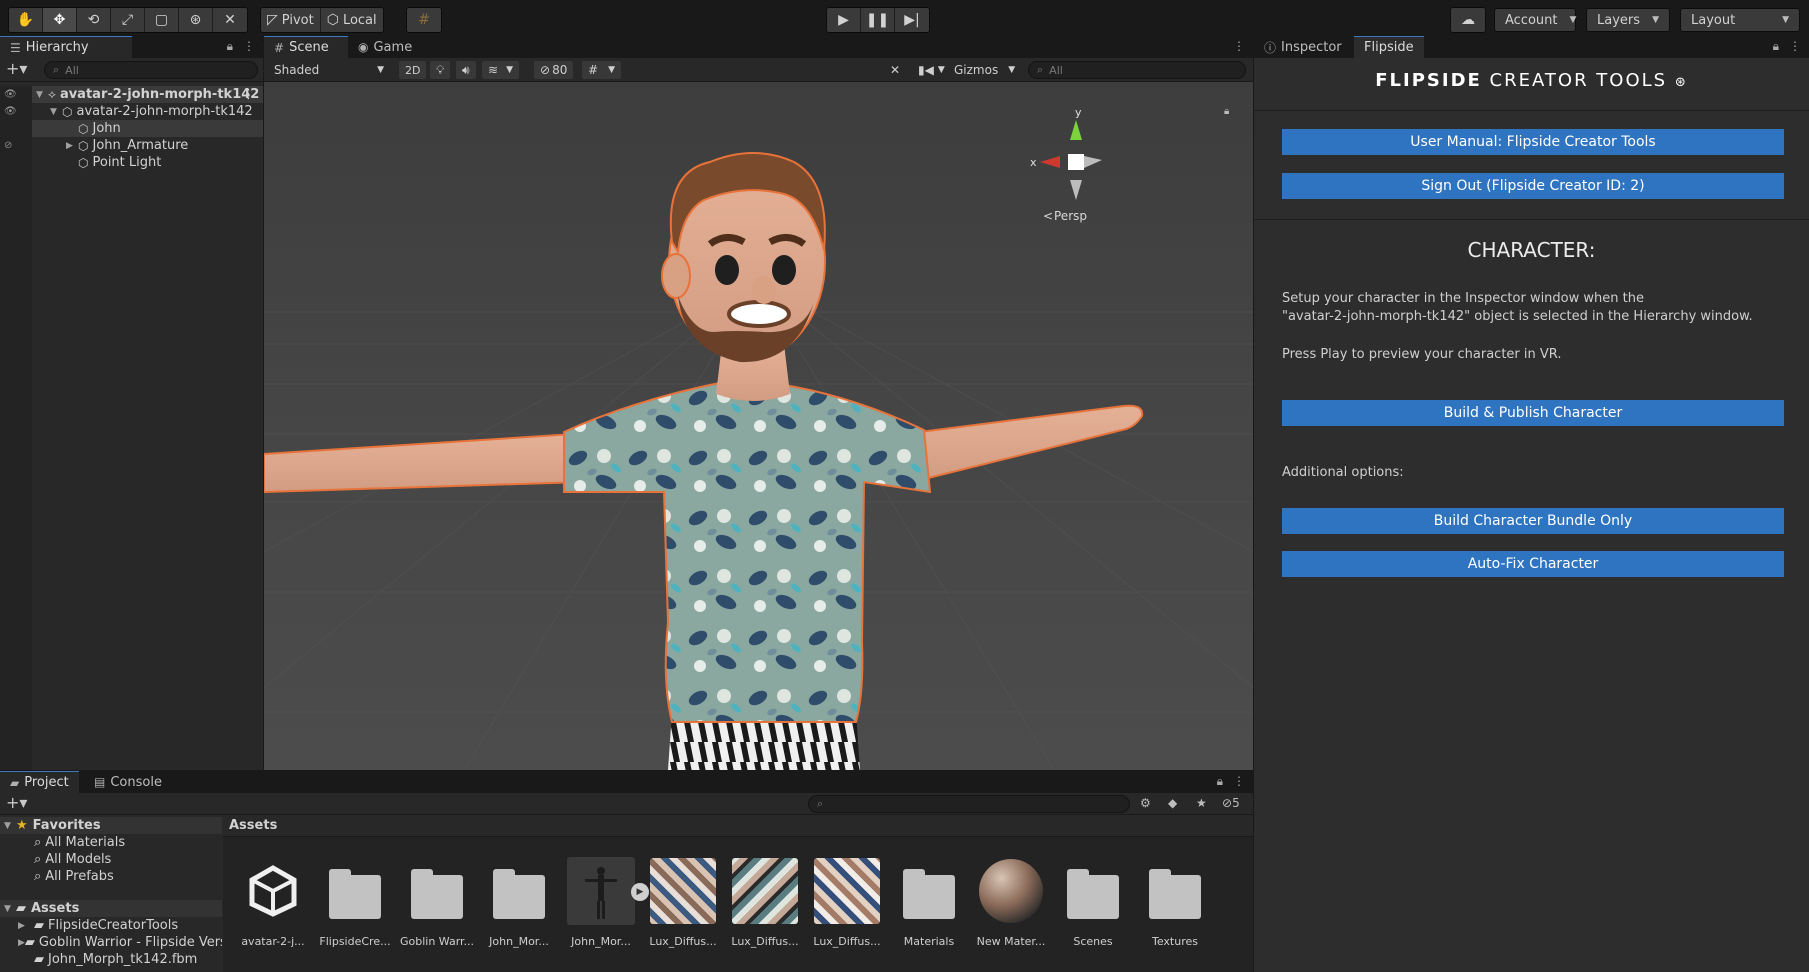  Describe the element at coordinates (291, 20) in the screenshot. I see `pivot-toggle: ◸ Pivot` at that location.